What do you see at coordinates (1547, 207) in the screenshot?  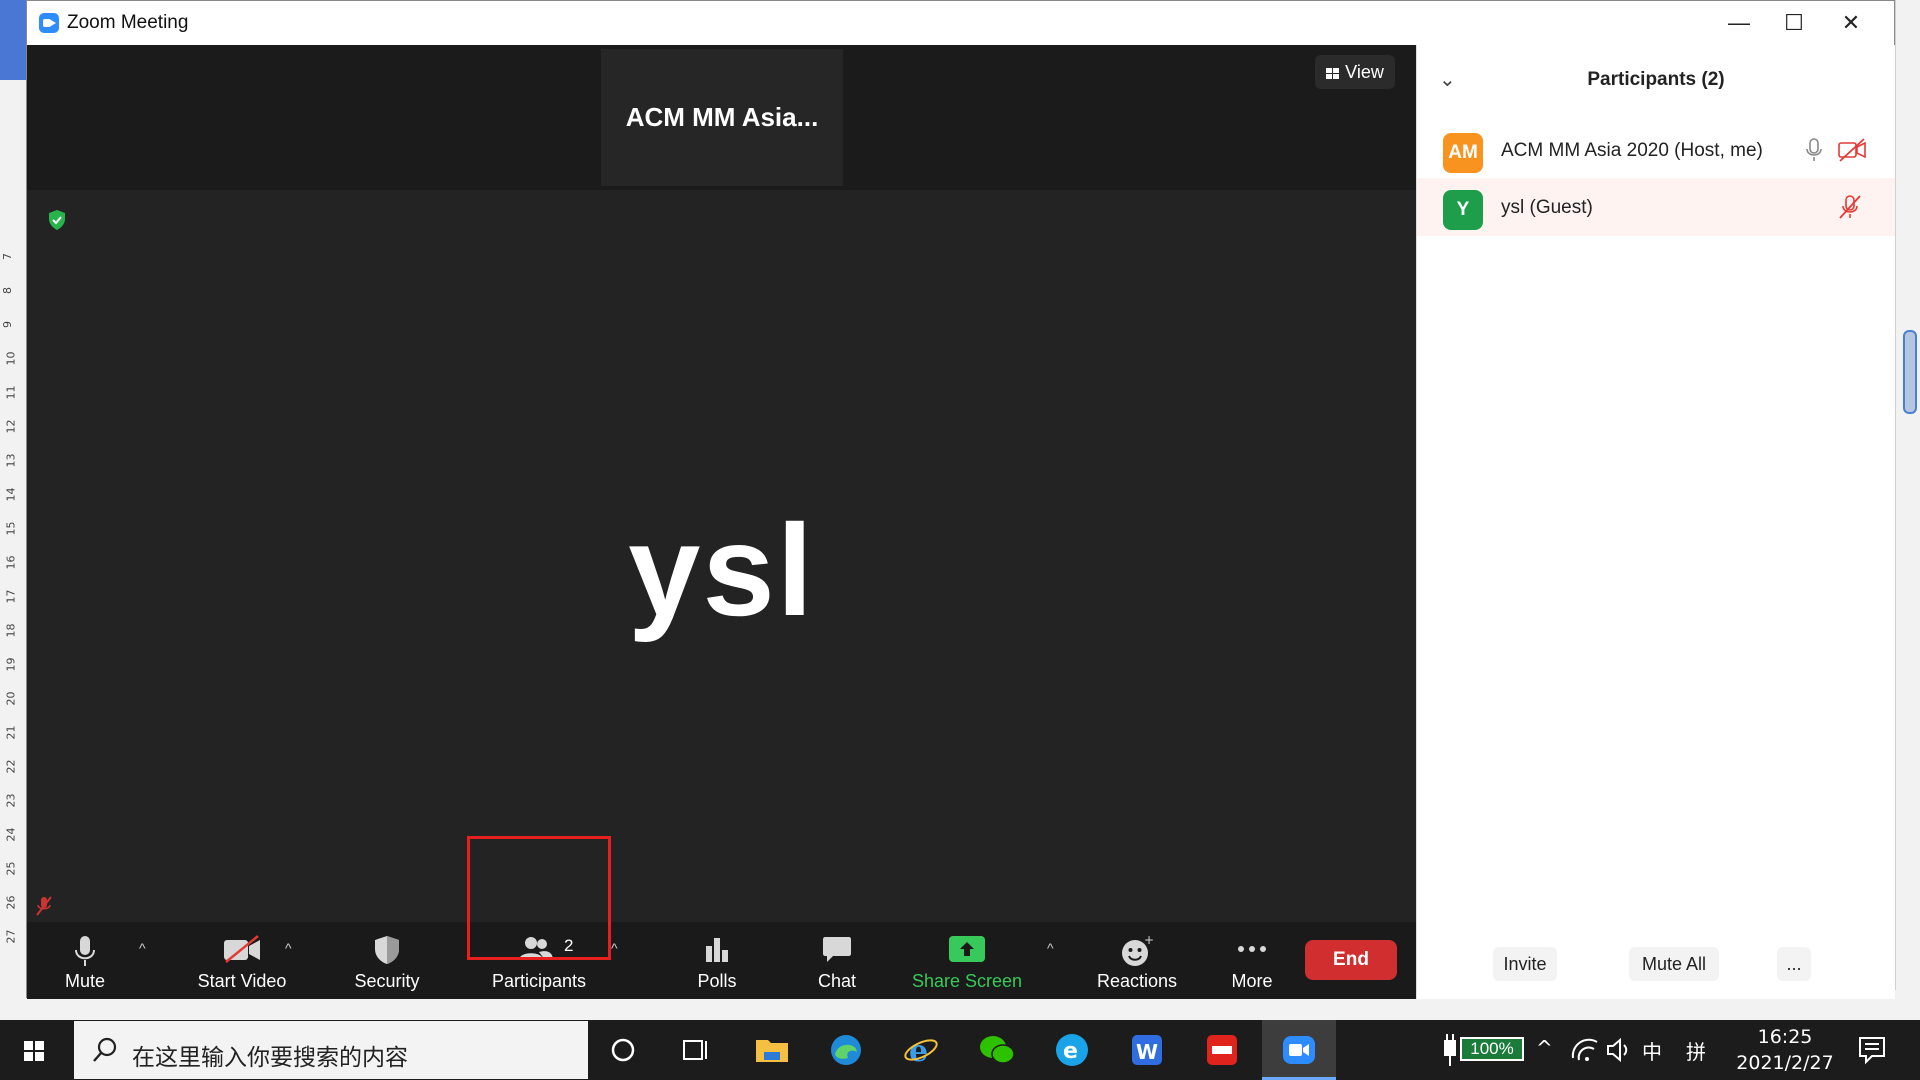 I see `participant-name: ysl (Guest)` at bounding box center [1547, 207].